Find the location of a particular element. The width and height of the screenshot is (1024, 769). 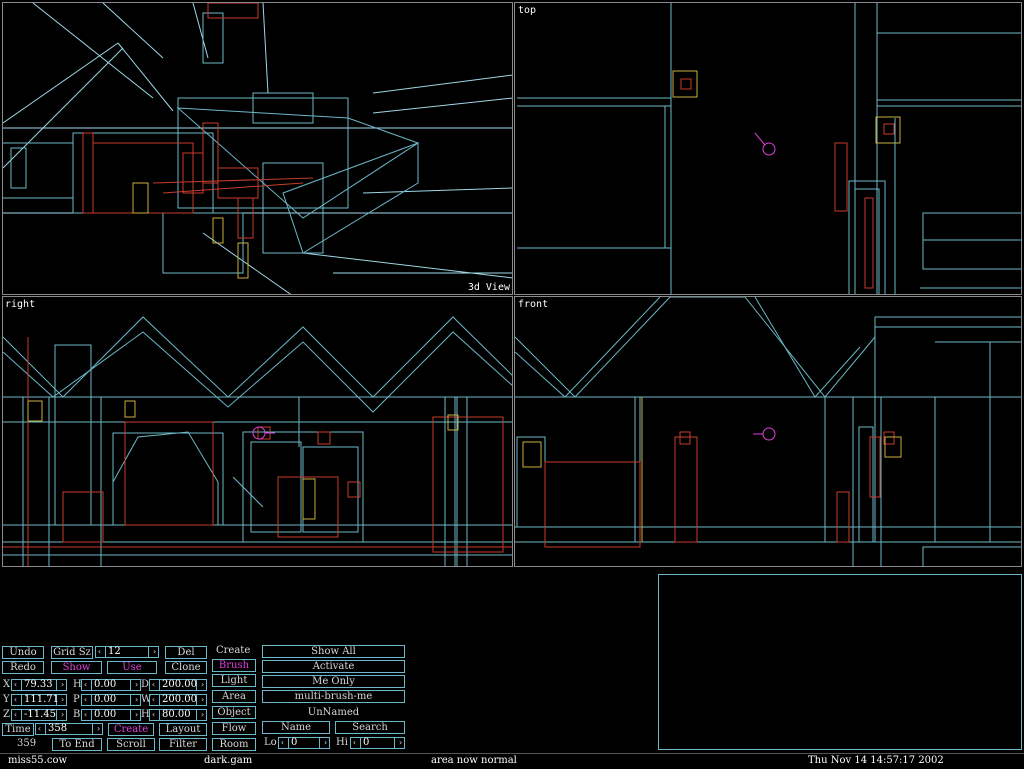

redo-button: Redo is located at coordinates (23, 667).